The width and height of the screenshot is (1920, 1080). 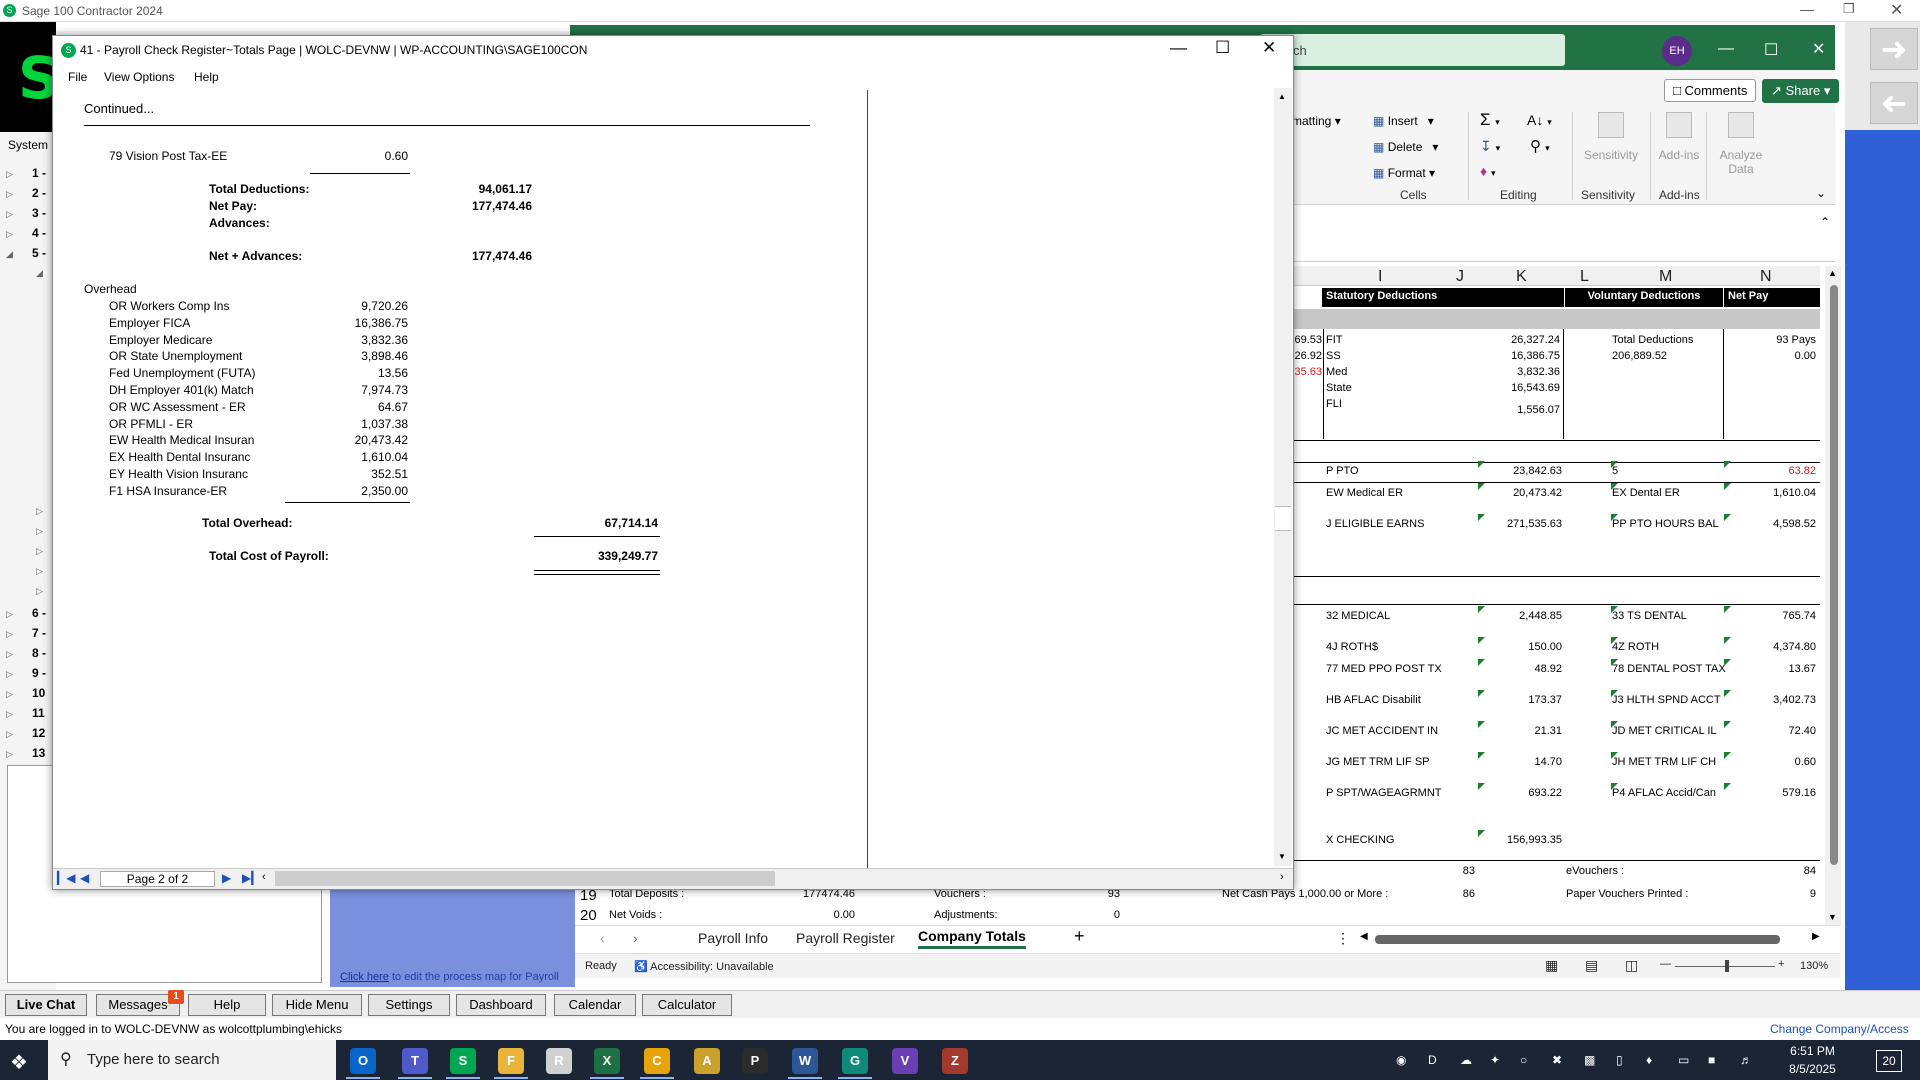 What do you see at coordinates (955, 1061) in the screenshot?
I see `winrar-icon: Z` at bounding box center [955, 1061].